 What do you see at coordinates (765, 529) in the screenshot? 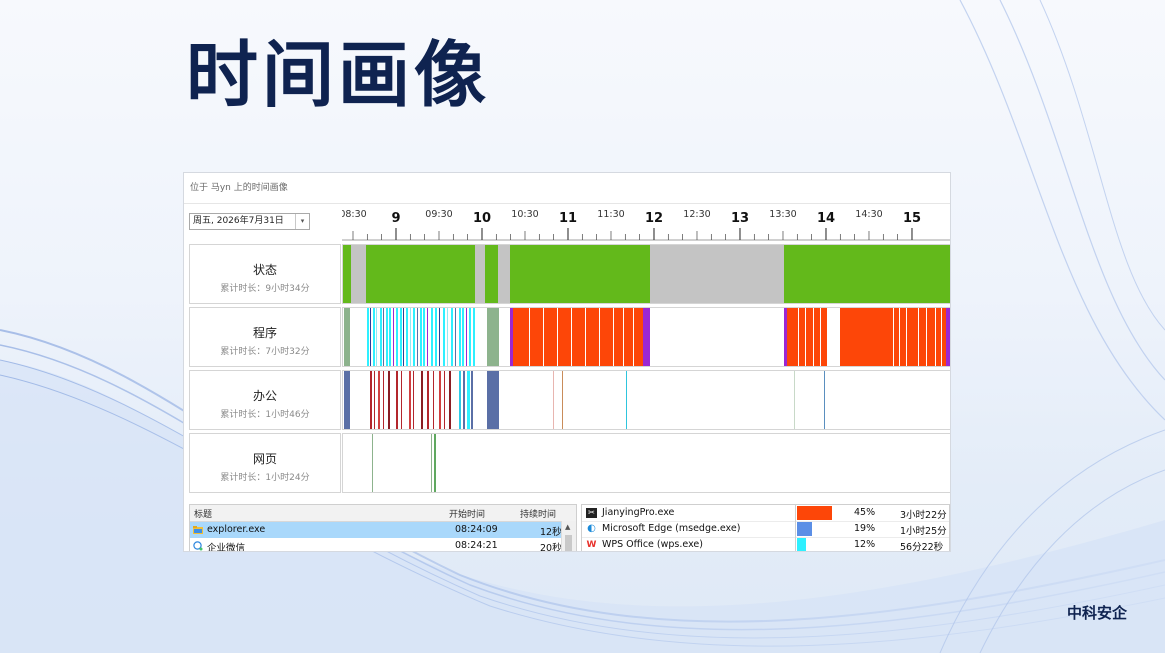
I see `app-usage-row: ◐ Microsoft Edge (msedge.exe) 19% 1小时25分` at bounding box center [765, 529].